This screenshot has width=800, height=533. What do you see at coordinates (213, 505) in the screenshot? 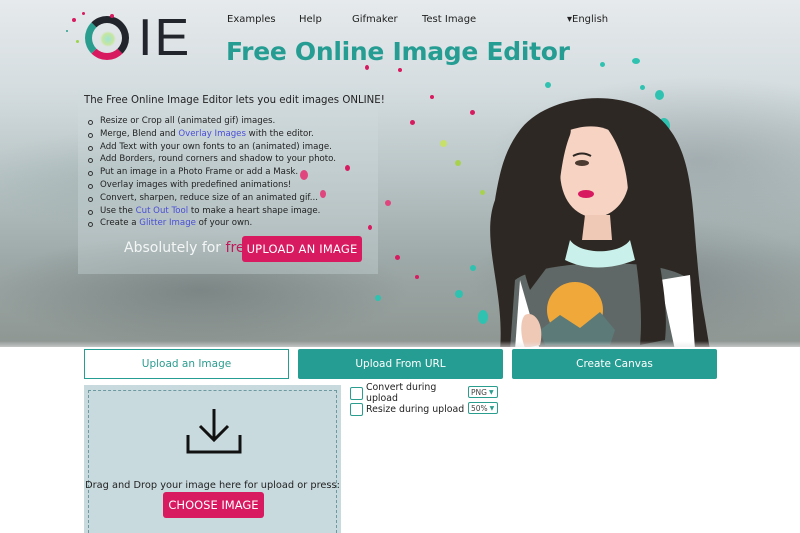
I see `choose-image-button: CHOOSE IMAGE` at bounding box center [213, 505].